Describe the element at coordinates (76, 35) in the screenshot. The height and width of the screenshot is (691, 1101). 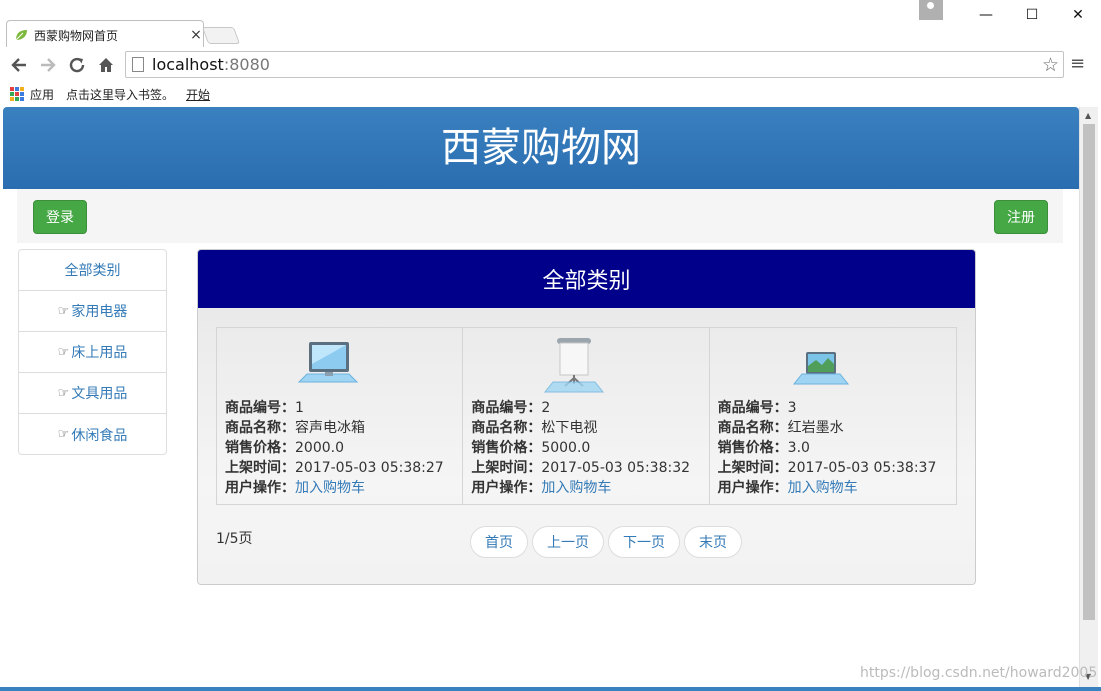
I see `tab-title: 西蒙购物网首页` at that location.